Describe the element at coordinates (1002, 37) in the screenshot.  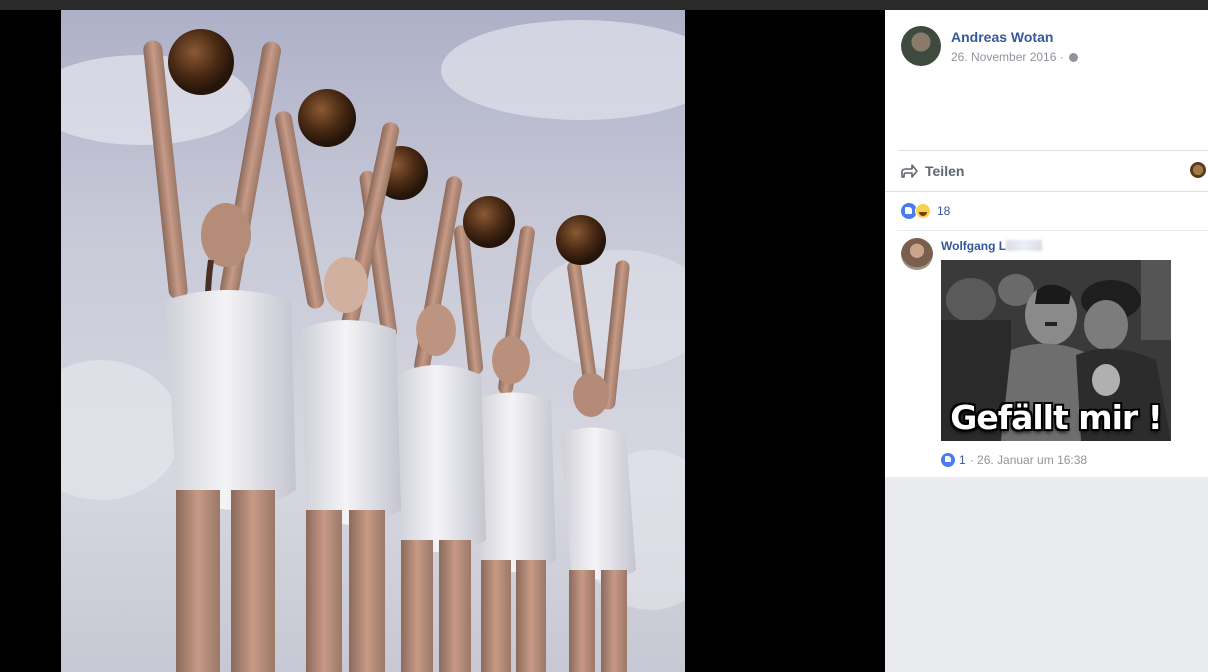
I see `post-author-name: Andreas Wotan` at that location.